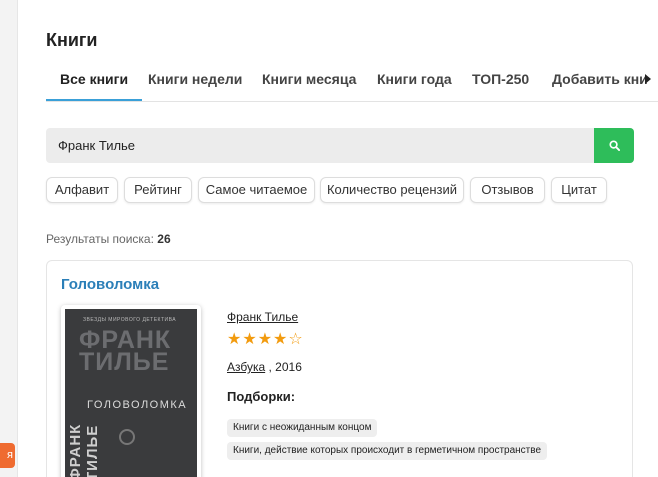  What do you see at coordinates (320, 145) in the screenshot?
I see `search-input` at bounding box center [320, 145].